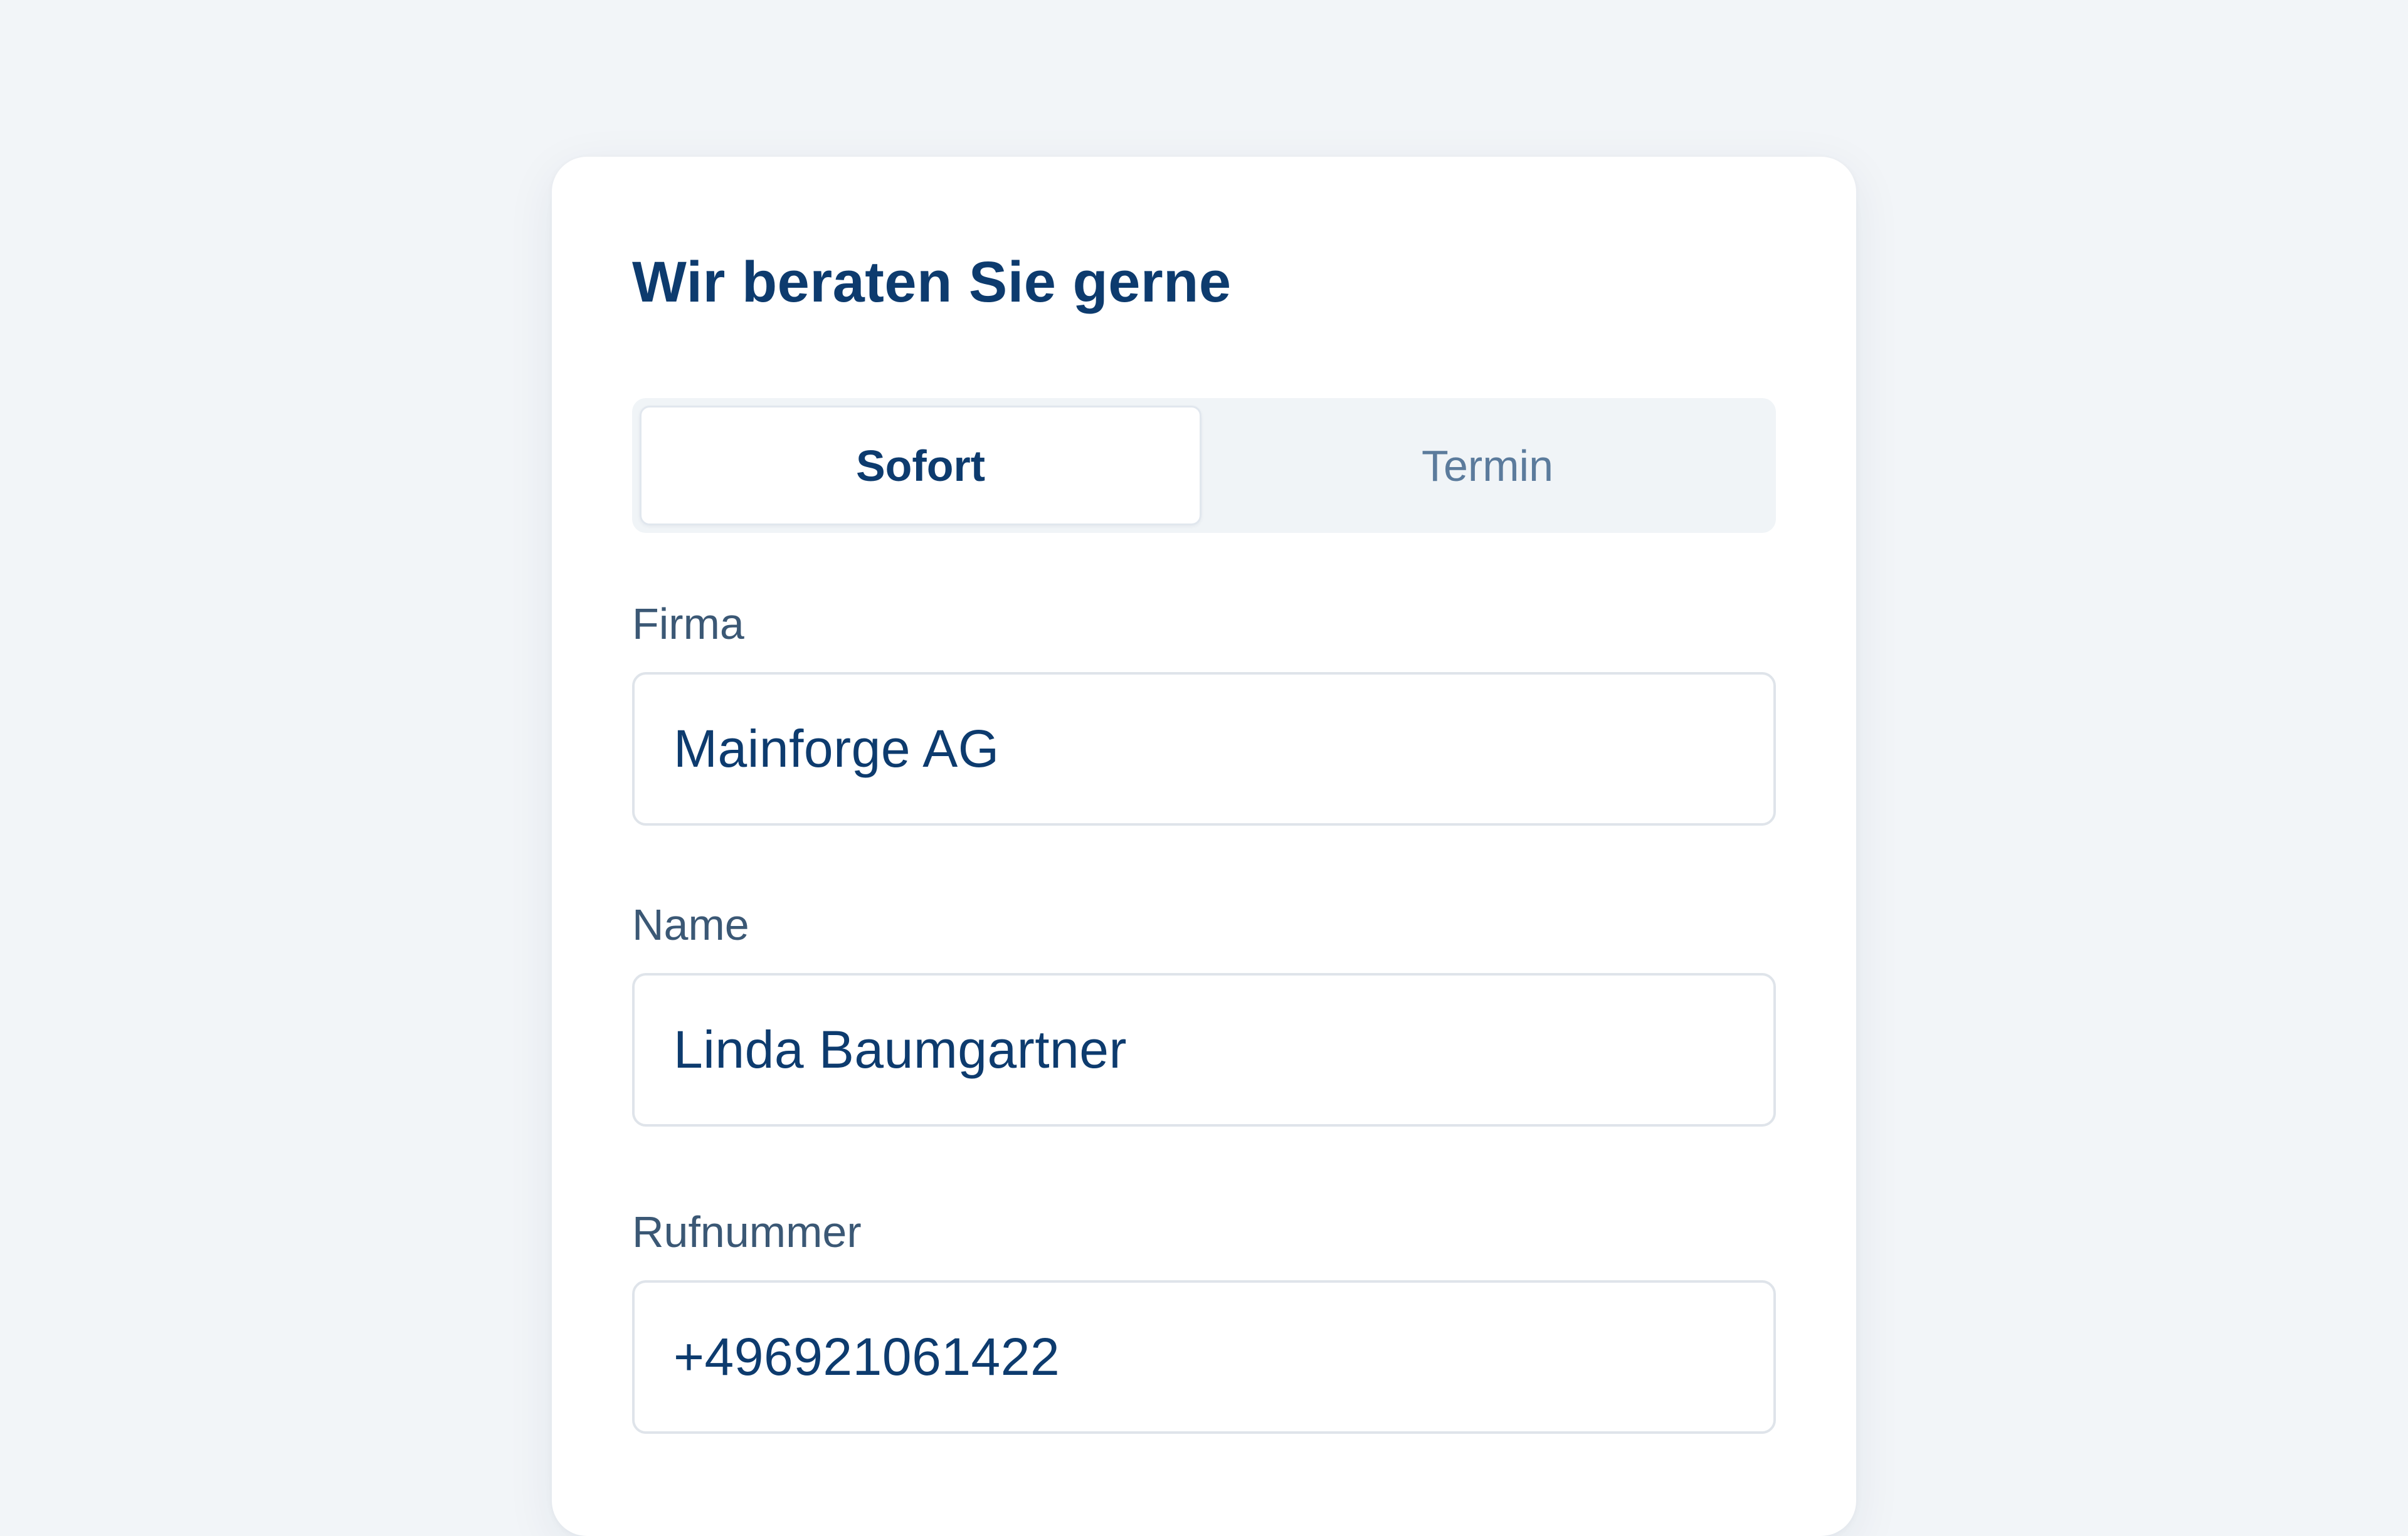 This screenshot has width=2408, height=1536. What do you see at coordinates (690, 924) in the screenshot?
I see `name-label: Name` at bounding box center [690, 924].